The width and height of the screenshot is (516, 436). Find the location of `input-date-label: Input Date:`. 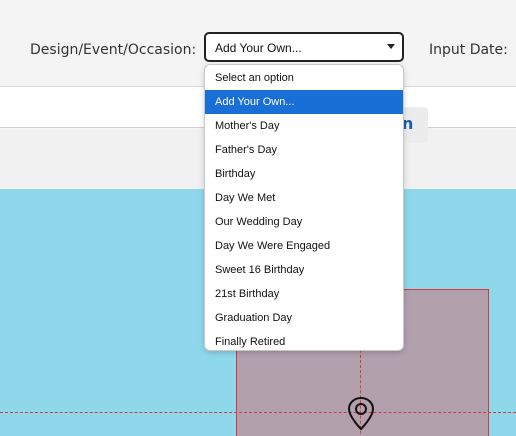

input-date-label: Input Date: is located at coordinates (468, 50).